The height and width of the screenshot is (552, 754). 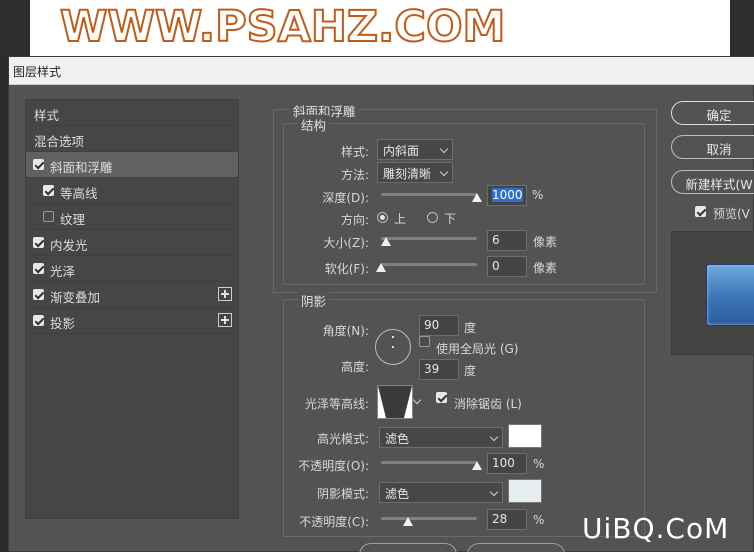 What do you see at coordinates (132, 243) in the screenshot?
I see `list-item-inner-glow: 内发光` at bounding box center [132, 243].